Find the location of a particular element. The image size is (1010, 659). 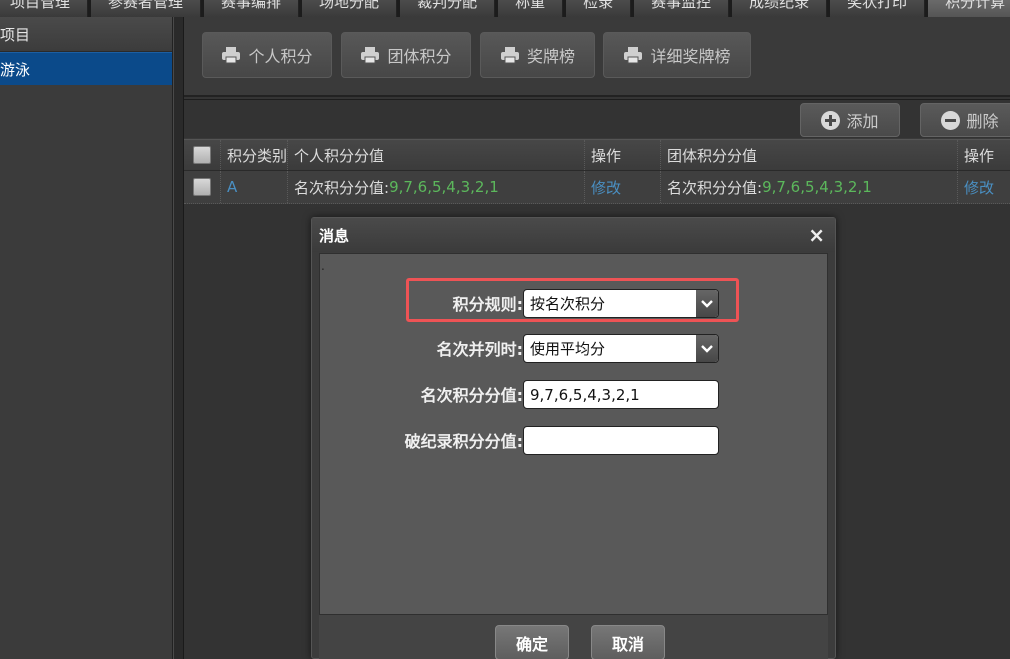

sidebar-item-swimming: 游泳 is located at coordinates (86, 68).